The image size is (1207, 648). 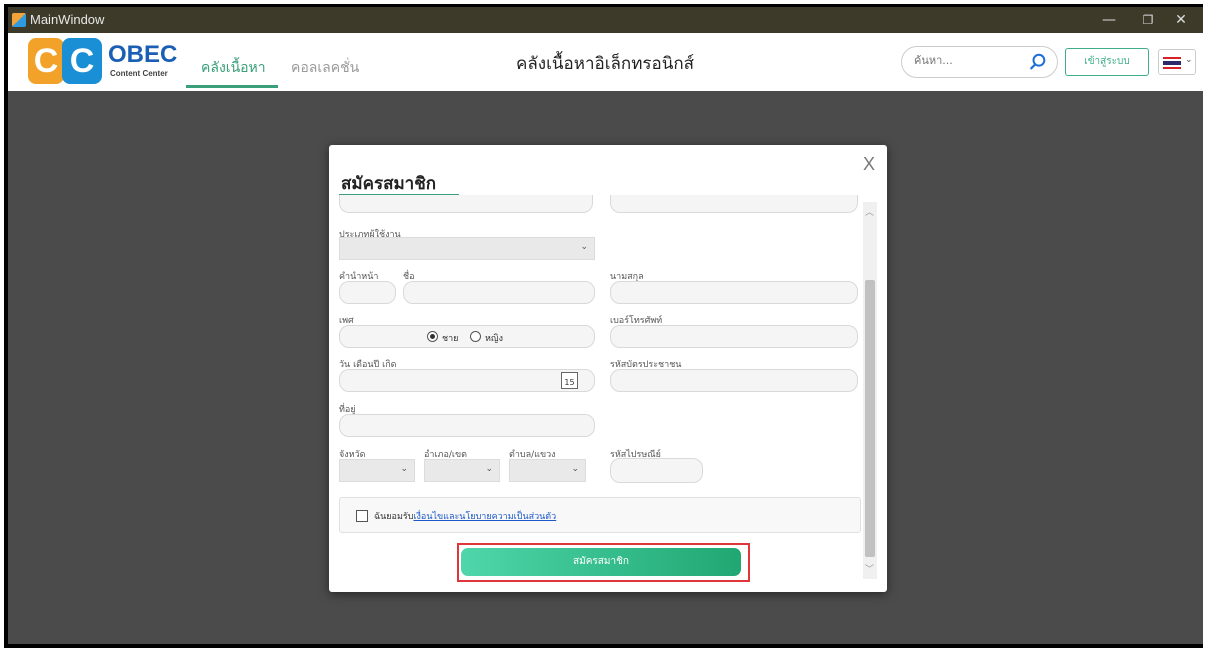 I want to click on search-box, so click(x=979, y=62).